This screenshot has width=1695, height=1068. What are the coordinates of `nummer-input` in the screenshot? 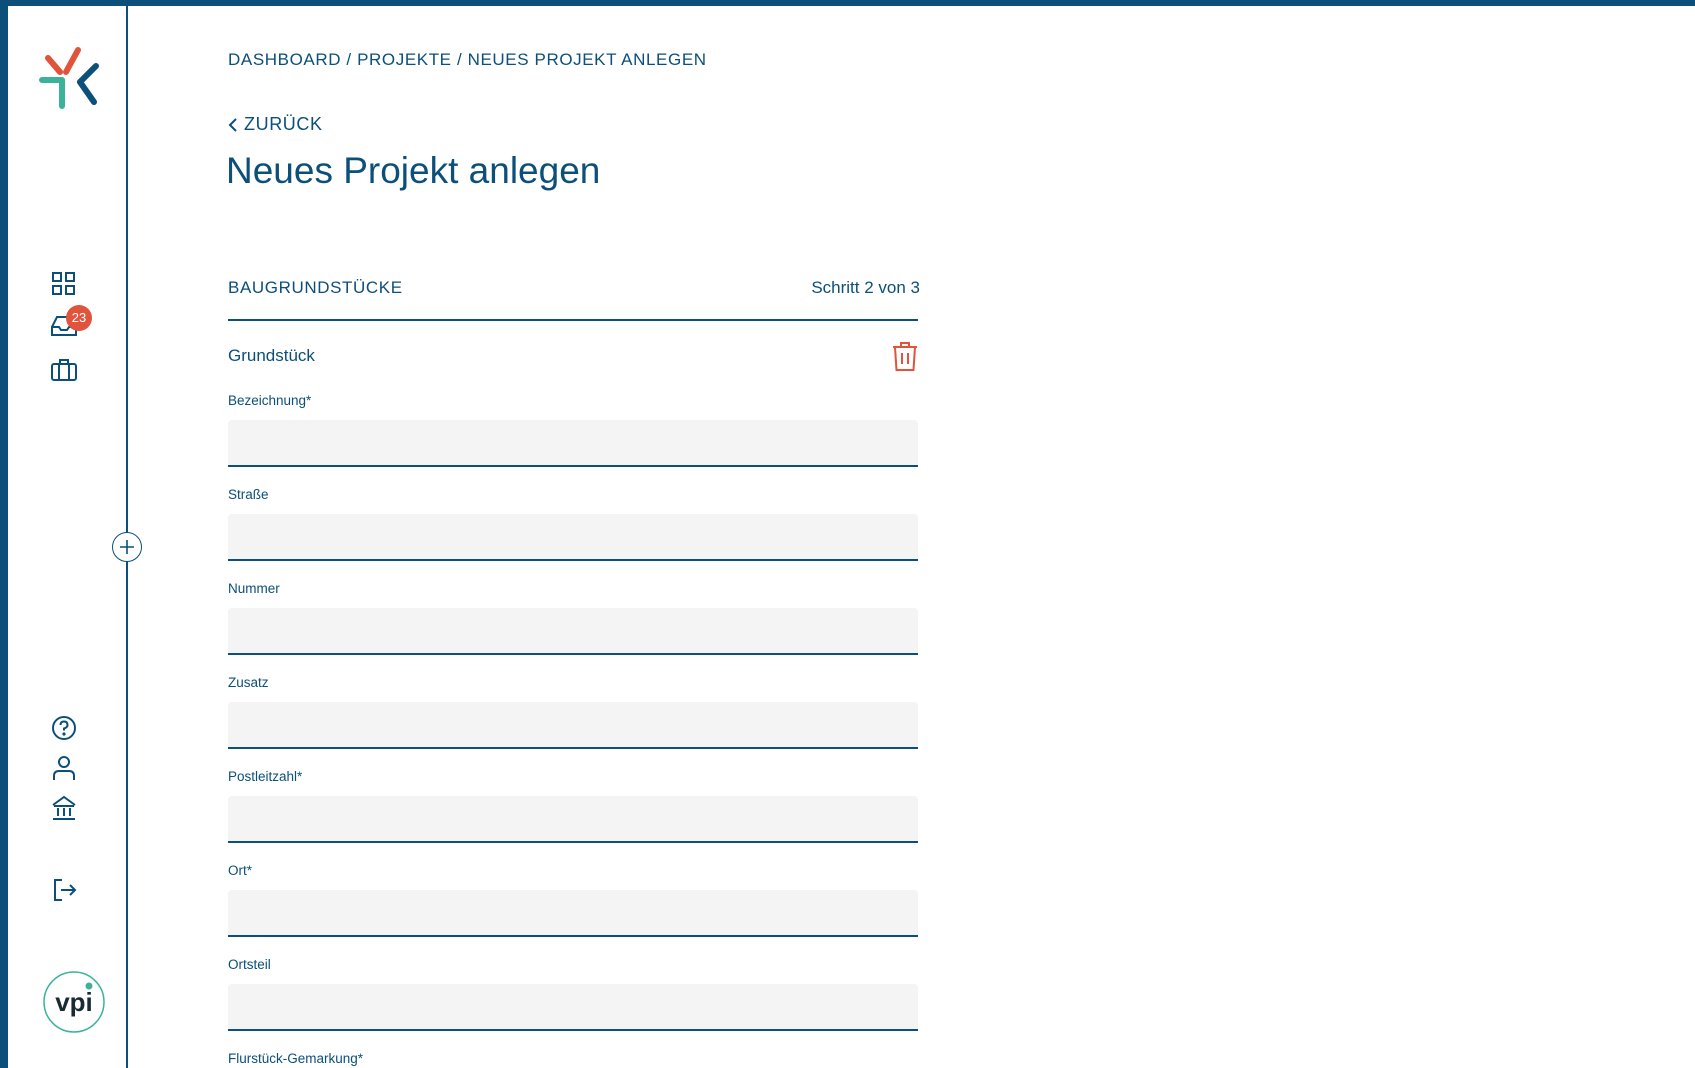 It's located at (573, 631).